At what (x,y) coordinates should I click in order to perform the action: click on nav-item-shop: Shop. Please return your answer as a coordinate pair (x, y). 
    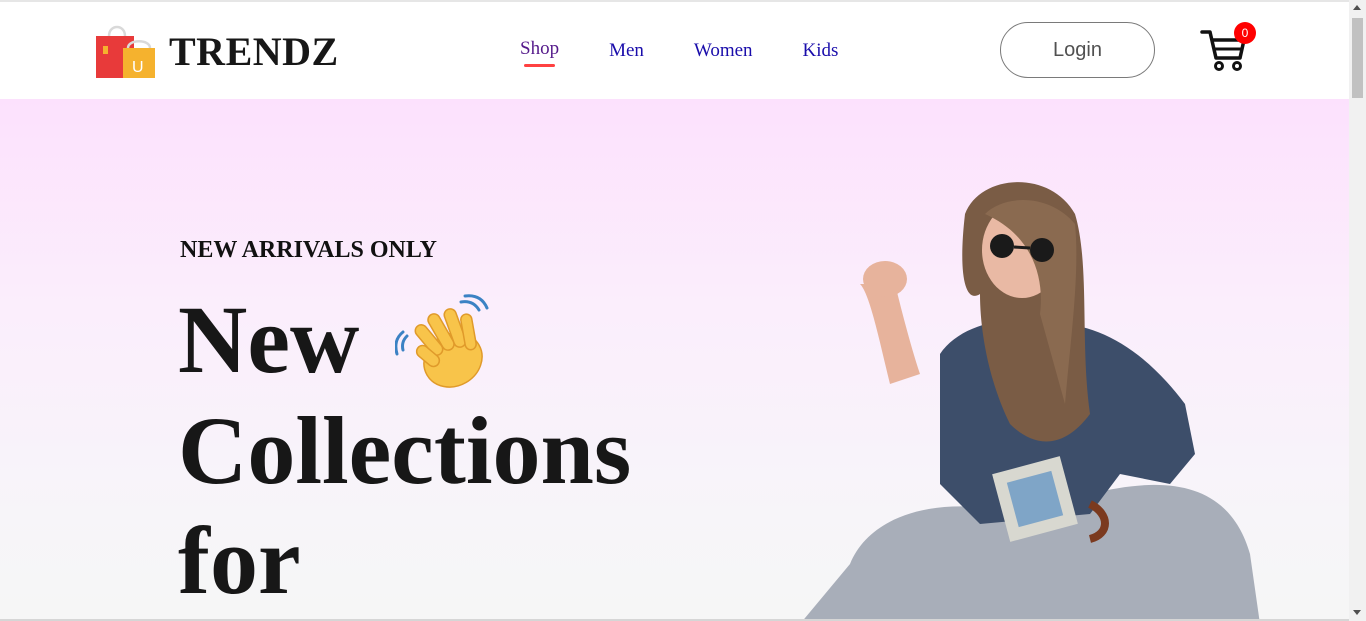
    Looking at the image, I should click on (540, 52).